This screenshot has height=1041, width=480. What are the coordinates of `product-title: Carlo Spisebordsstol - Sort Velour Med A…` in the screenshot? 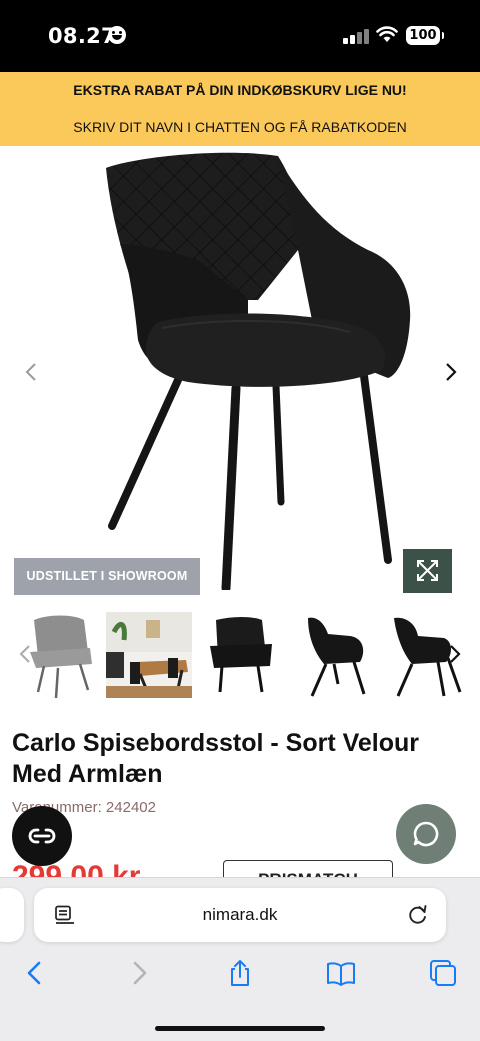 It's located at (216, 758).